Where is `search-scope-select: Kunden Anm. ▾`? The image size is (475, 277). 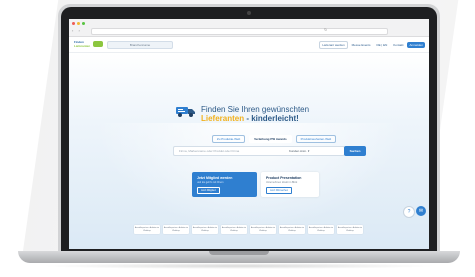
search-scope-select: Kunden Anm. ▾ is located at coordinates (304, 151).